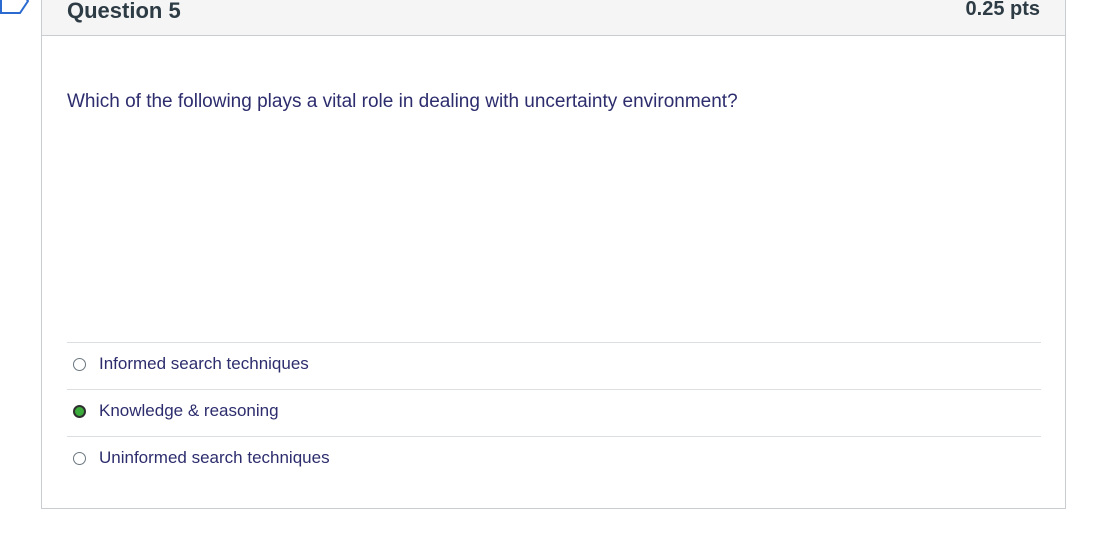 This screenshot has height=539, width=1111. I want to click on flag-question-icon, so click(15, 8).